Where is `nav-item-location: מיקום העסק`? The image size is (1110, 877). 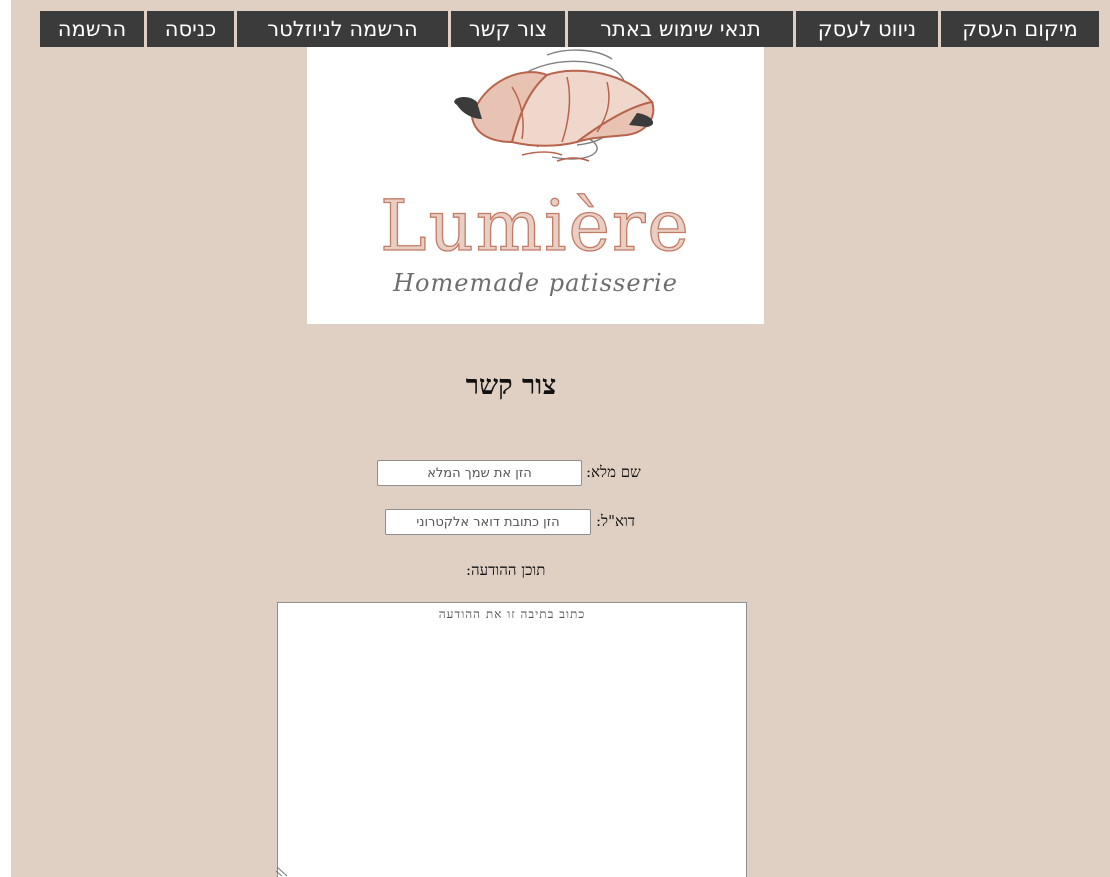
nav-item-location: מיקום העסק is located at coordinates (1020, 29).